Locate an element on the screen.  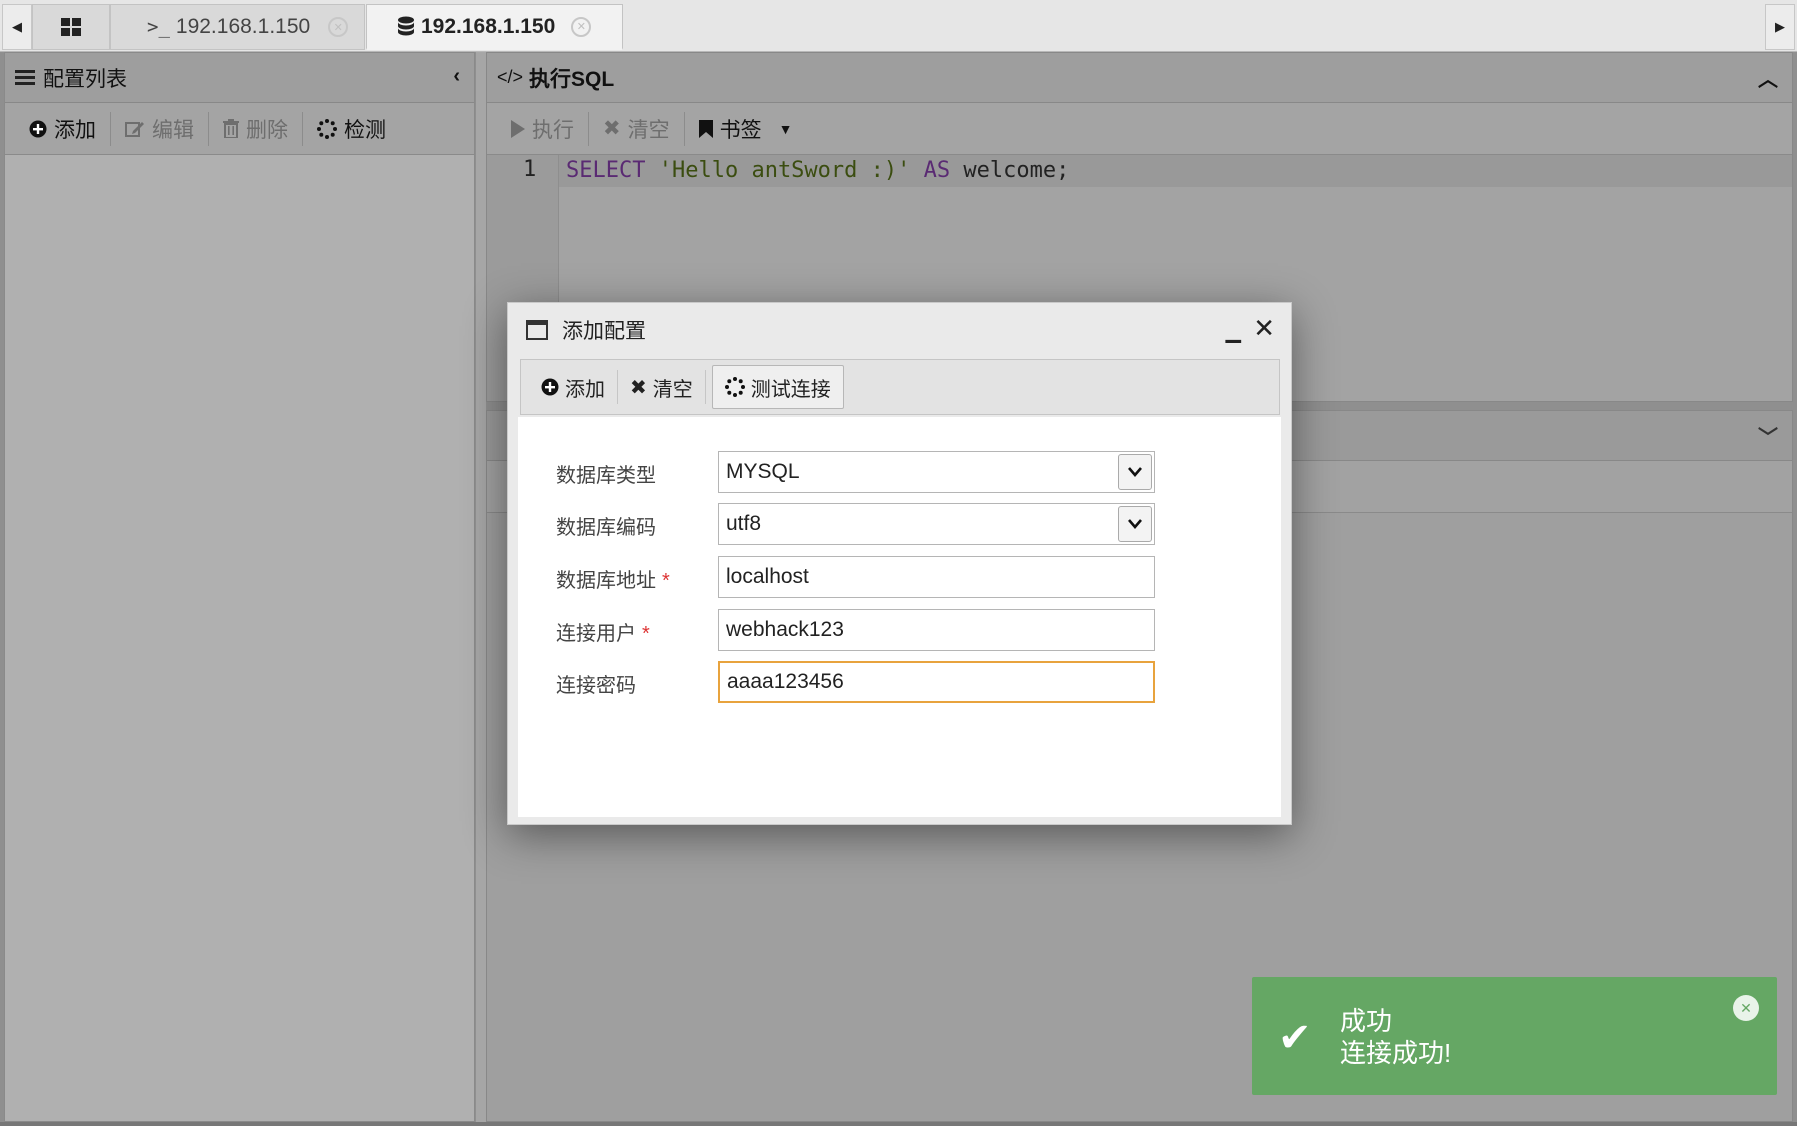
bookmark-dropdown-button: 书签 ▼ is located at coordinates (746, 129).